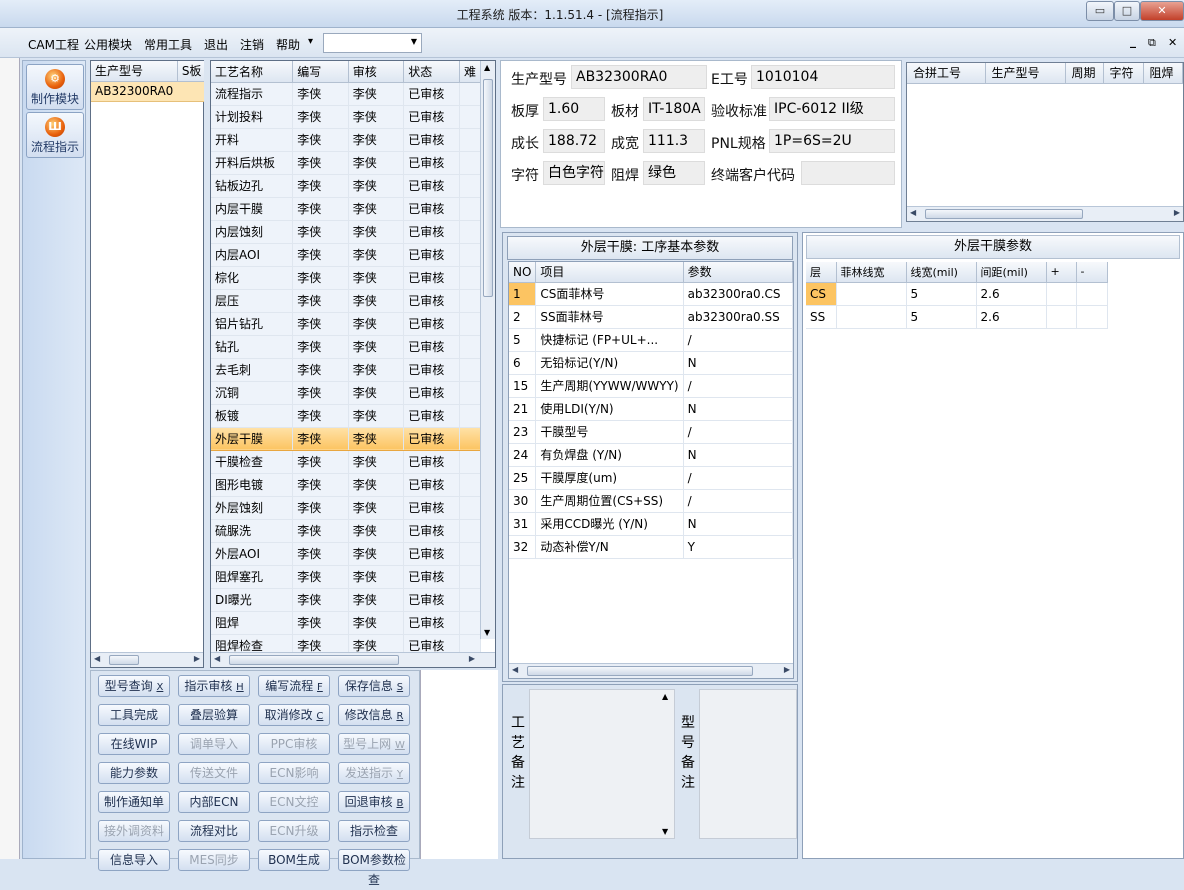 This screenshot has width=1184, height=890. I want to click on menu-help: 帮助, so click(288, 44).